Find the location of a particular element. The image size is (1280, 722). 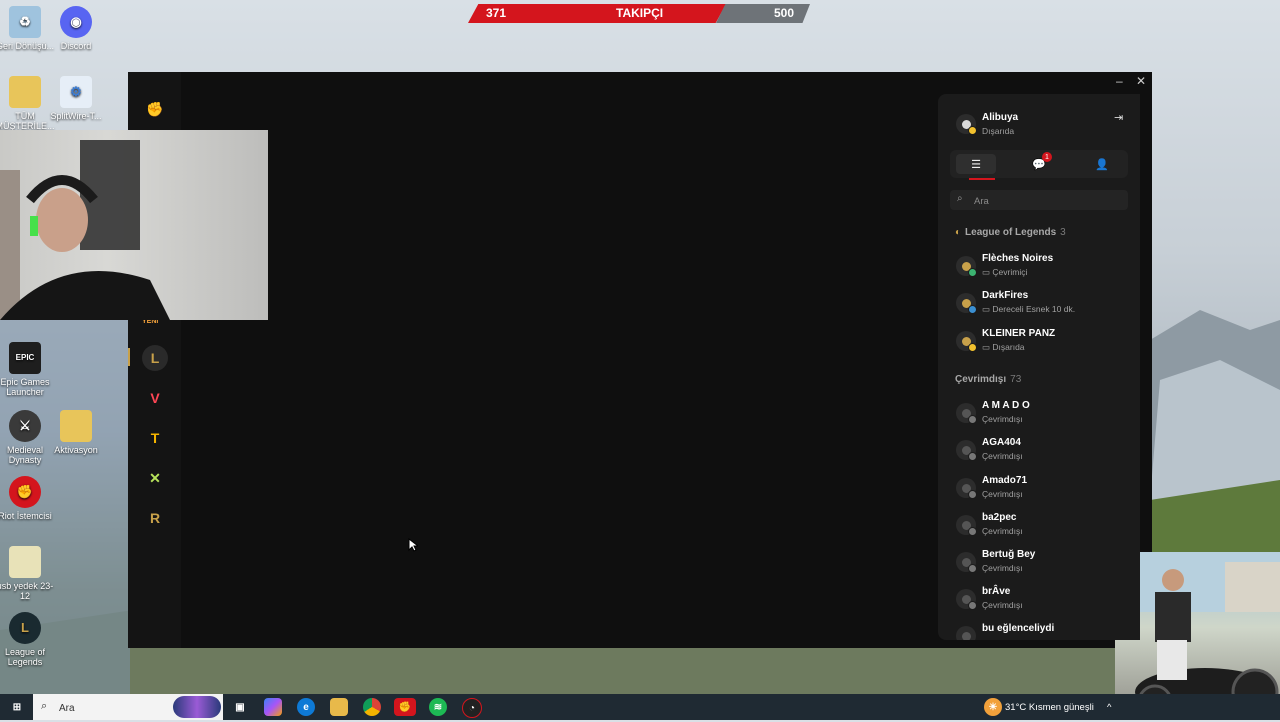

friend-name: A M A D O is located at coordinates (1006, 405).